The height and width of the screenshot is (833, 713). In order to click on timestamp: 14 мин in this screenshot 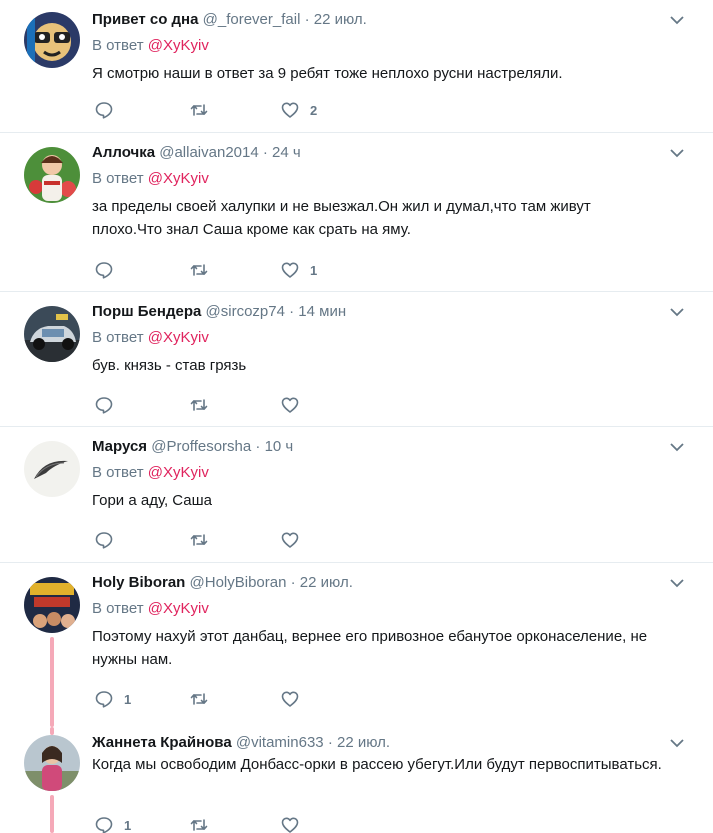, I will do `click(322, 311)`.